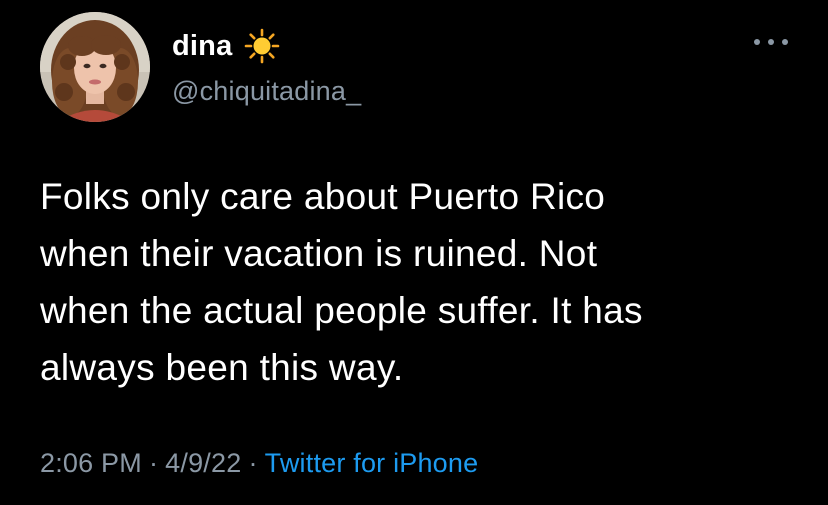 The height and width of the screenshot is (505, 828). What do you see at coordinates (341, 310) in the screenshot?
I see `tweet-text-line: when the actual people suffer. It has` at bounding box center [341, 310].